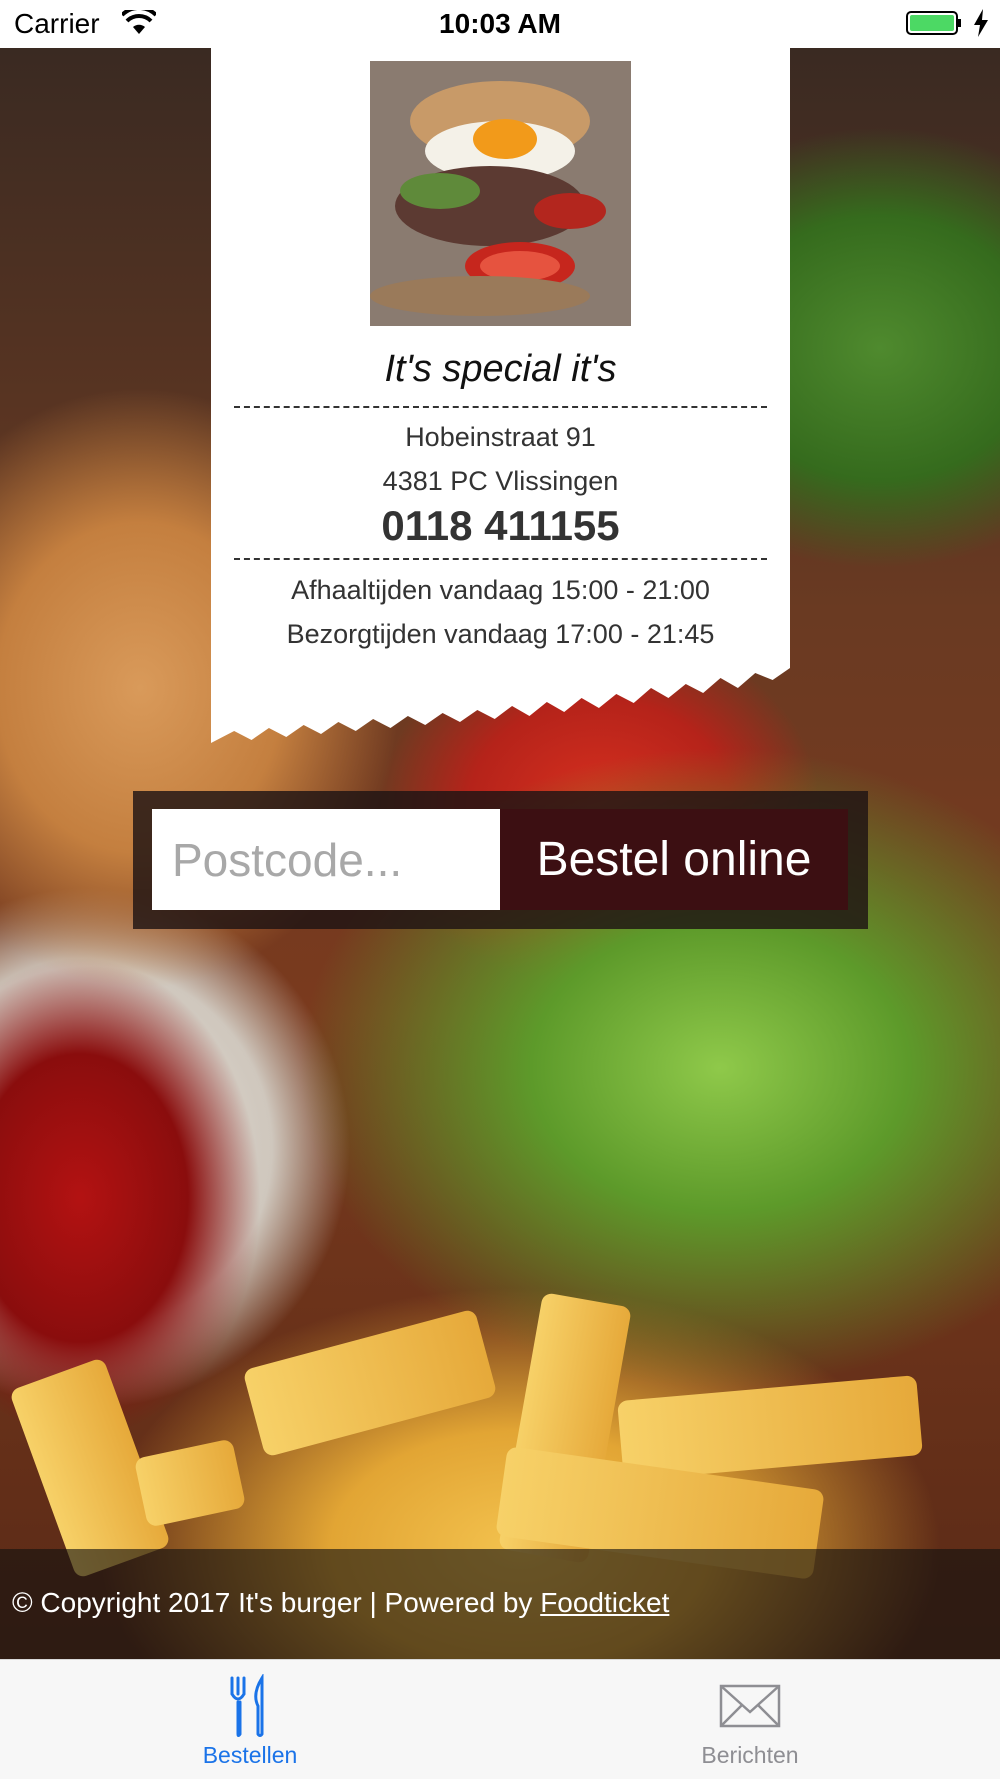 The height and width of the screenshot is (1779, 1000). I want to click on tab-bar: Bestellen Berichten, so click(500, 1719).